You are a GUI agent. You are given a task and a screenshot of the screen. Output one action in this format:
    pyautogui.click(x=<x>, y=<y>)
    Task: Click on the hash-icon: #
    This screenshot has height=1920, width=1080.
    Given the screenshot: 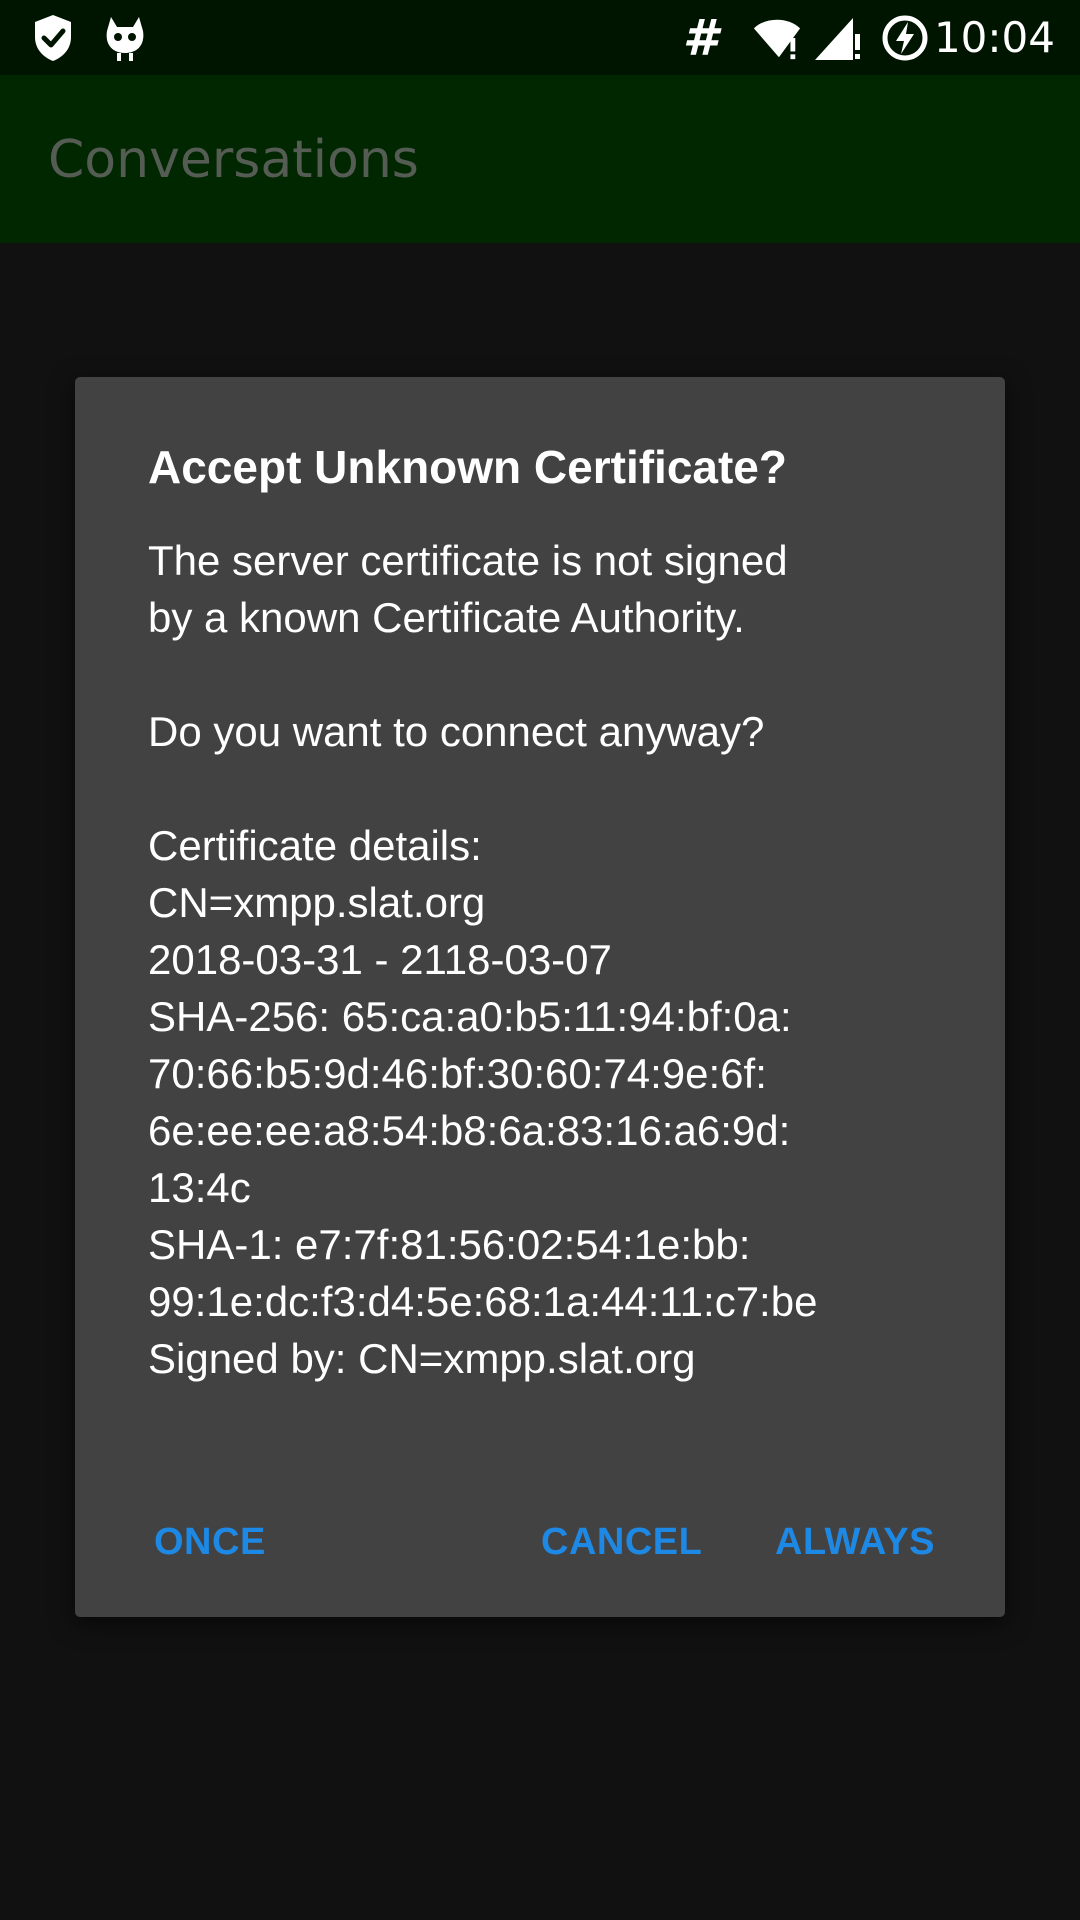 What is the action you would take?
    pyautogui.click(x=700, y=38)
    